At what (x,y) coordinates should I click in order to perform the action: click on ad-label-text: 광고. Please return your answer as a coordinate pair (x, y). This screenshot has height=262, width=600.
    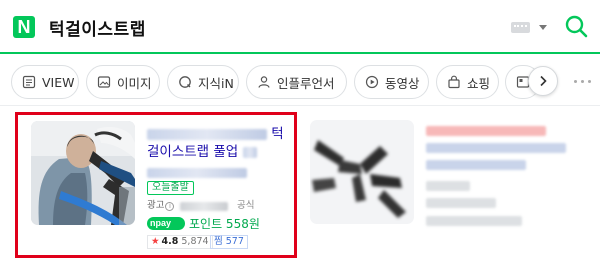
    Looking at the image, I should click on (156, 205).